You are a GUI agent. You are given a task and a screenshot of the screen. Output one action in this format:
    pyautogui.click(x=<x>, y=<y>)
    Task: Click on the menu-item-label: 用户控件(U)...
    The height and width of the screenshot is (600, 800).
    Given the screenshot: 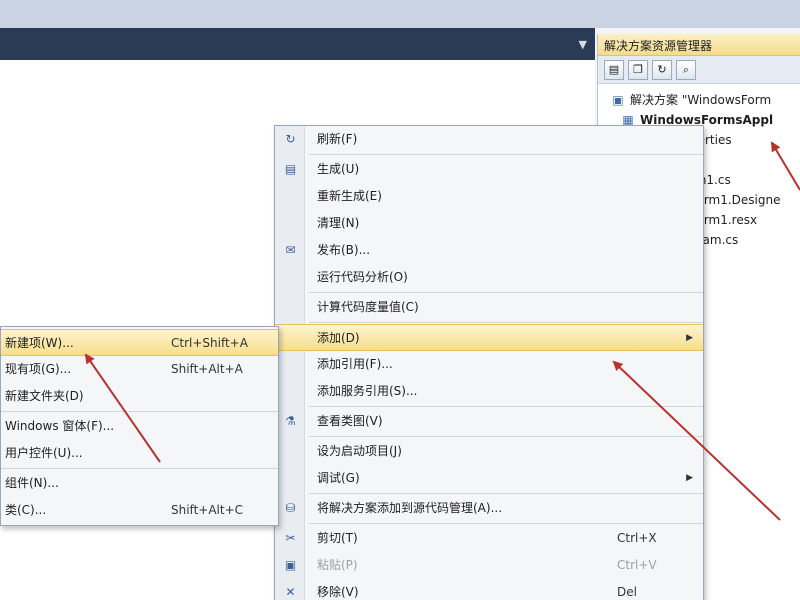 What is the action you would take?
    pyautogui.click(x=44, y=453)
    